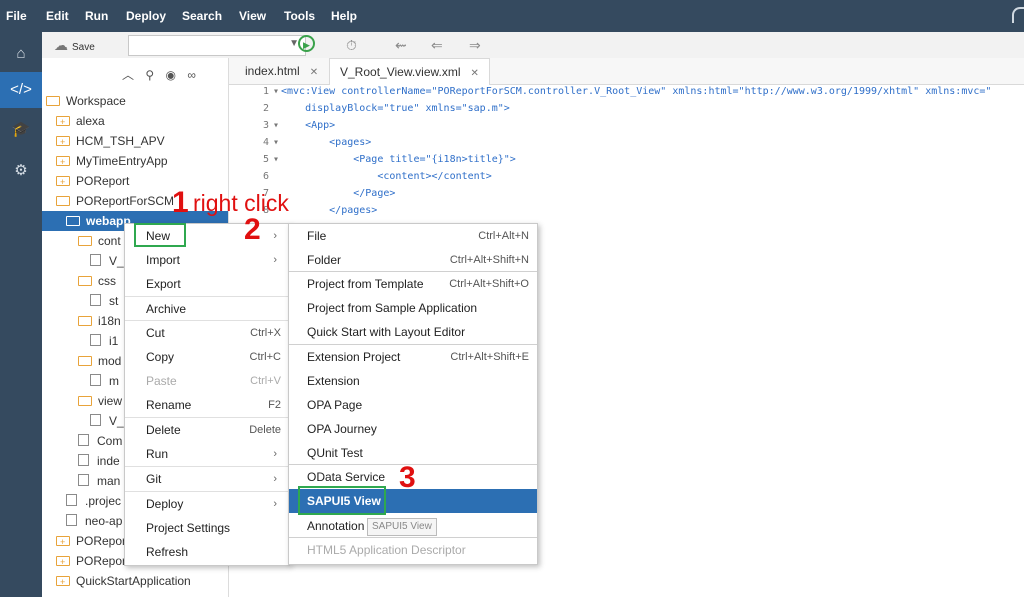  What do you see at coordinates (115, 201) in the screenshot?
I see `tree-item: POReportForSCM` at bounding box center [115, 201].